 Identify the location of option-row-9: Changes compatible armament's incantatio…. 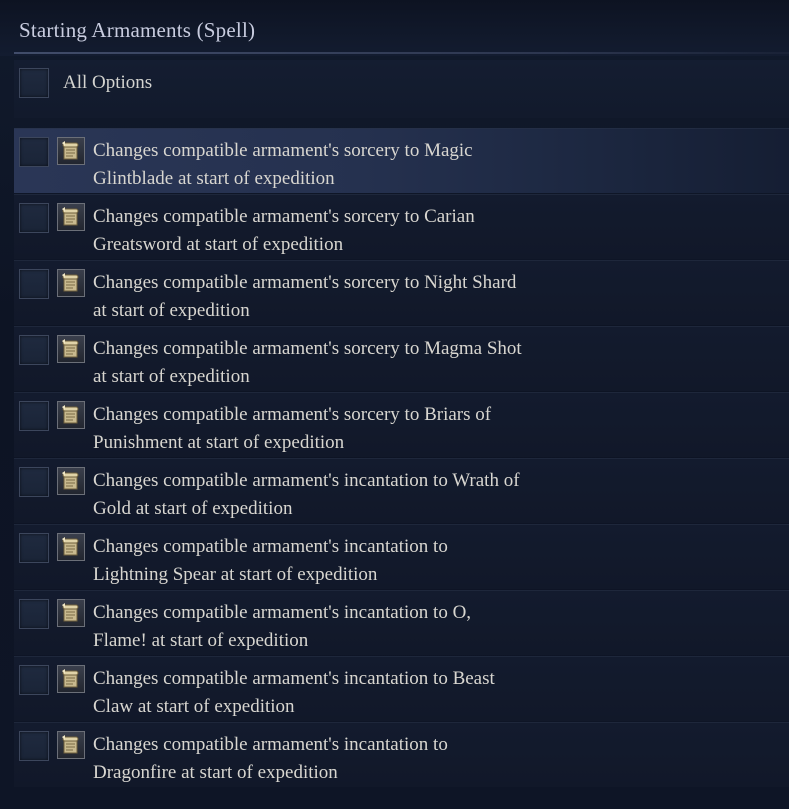
(401, 688).